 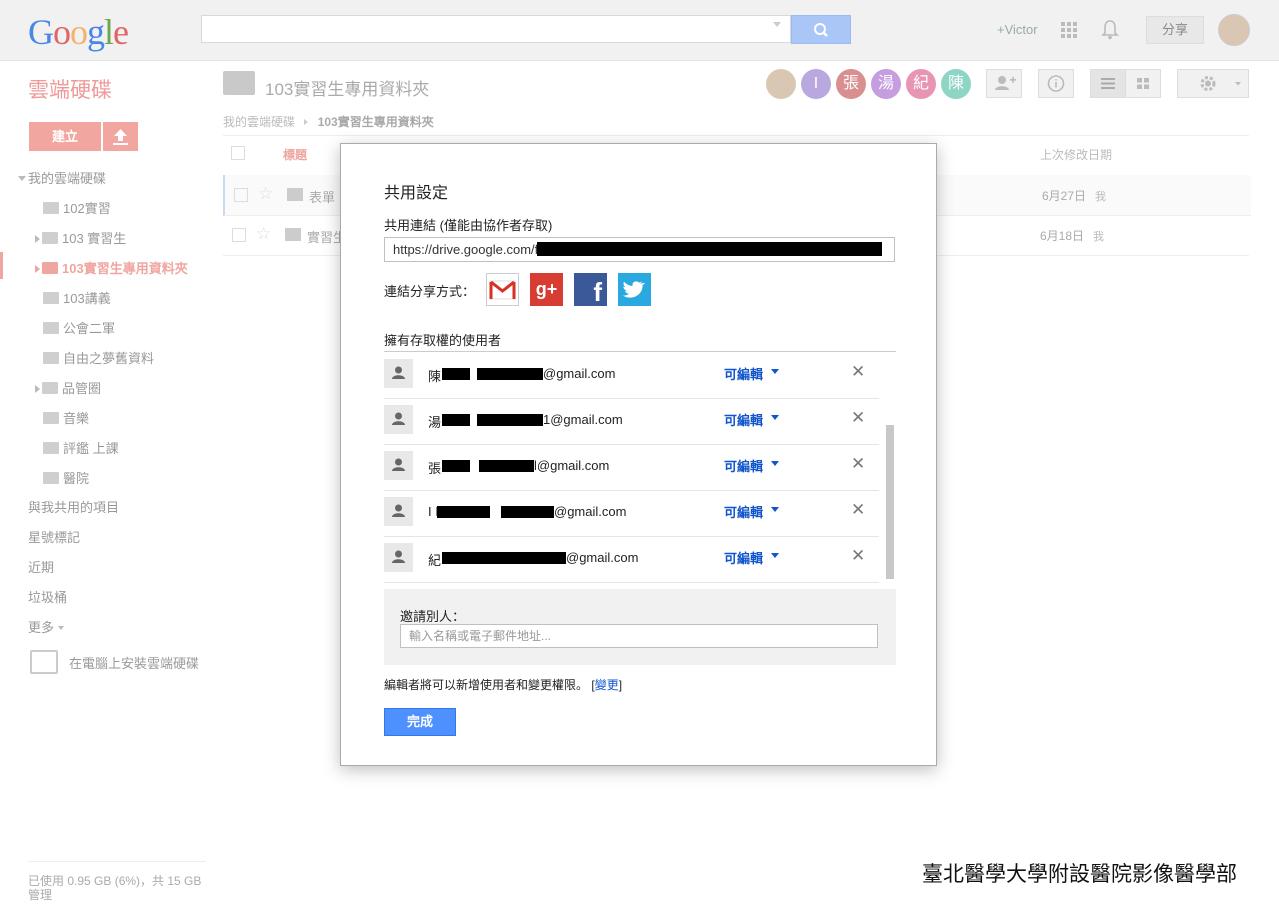 What do you see at coordinates (259, 122) in the screenshot?
I see `breadcrumb-root: 我的雲端硬碟` at bounding box center [259, 122].